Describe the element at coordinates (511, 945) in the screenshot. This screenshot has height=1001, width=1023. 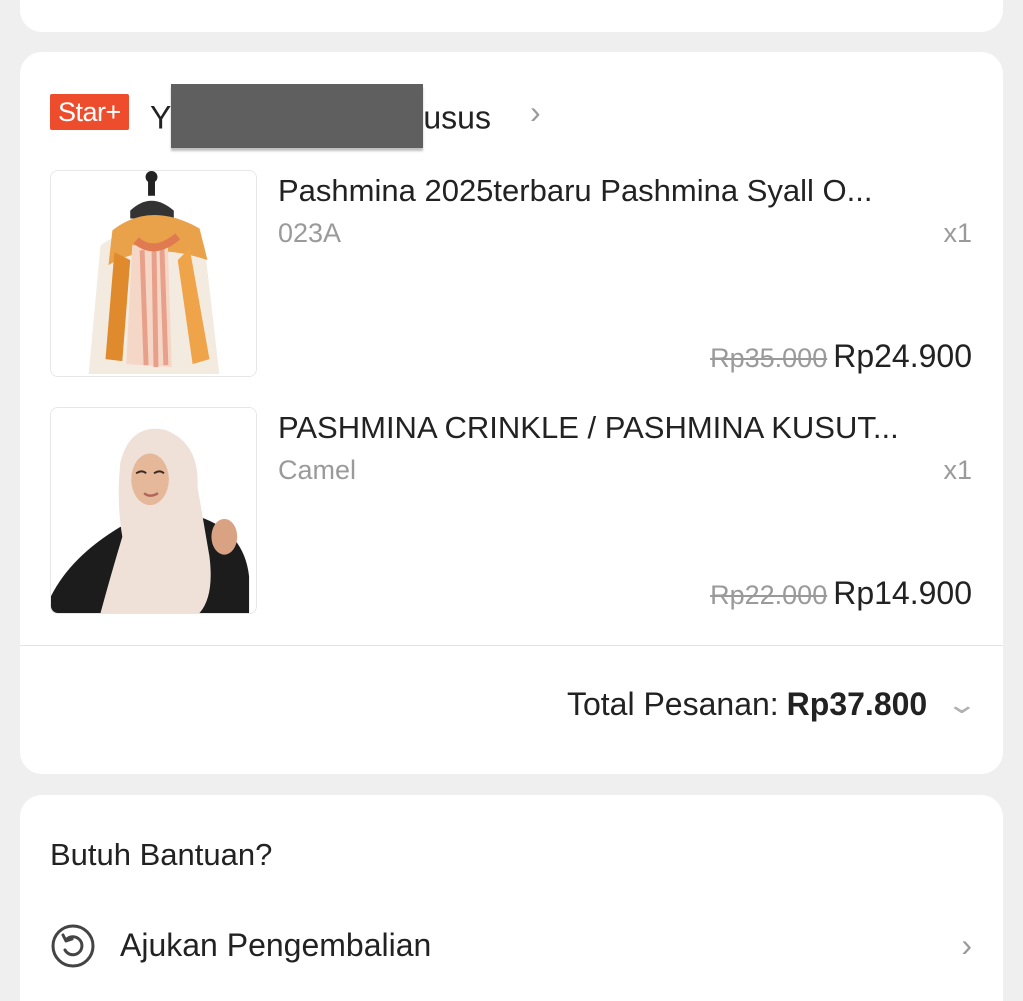
I see `return-request-item: Ajukan Pengembalian ›` at that location.